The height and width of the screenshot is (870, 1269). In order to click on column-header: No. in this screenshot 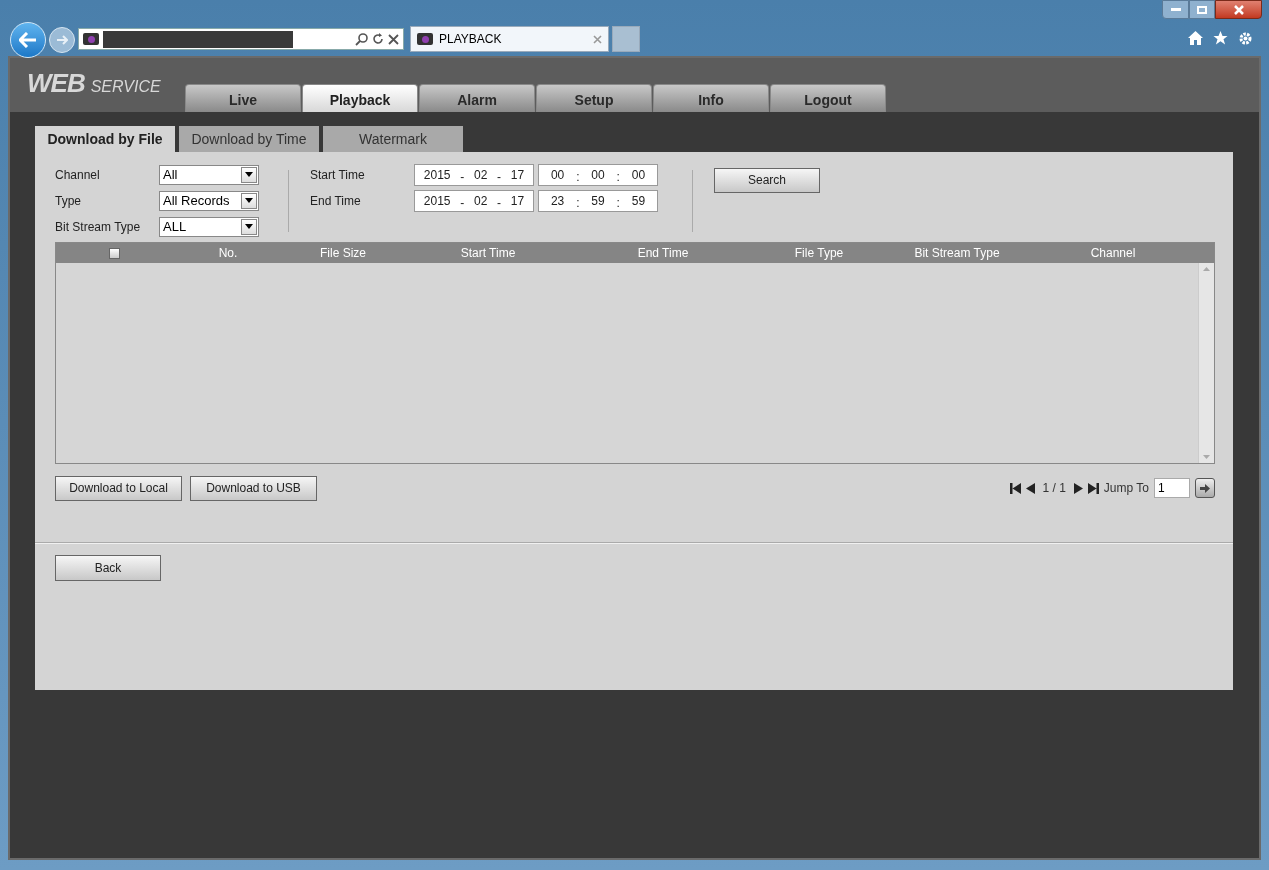, I will do `click(228, 253)`.